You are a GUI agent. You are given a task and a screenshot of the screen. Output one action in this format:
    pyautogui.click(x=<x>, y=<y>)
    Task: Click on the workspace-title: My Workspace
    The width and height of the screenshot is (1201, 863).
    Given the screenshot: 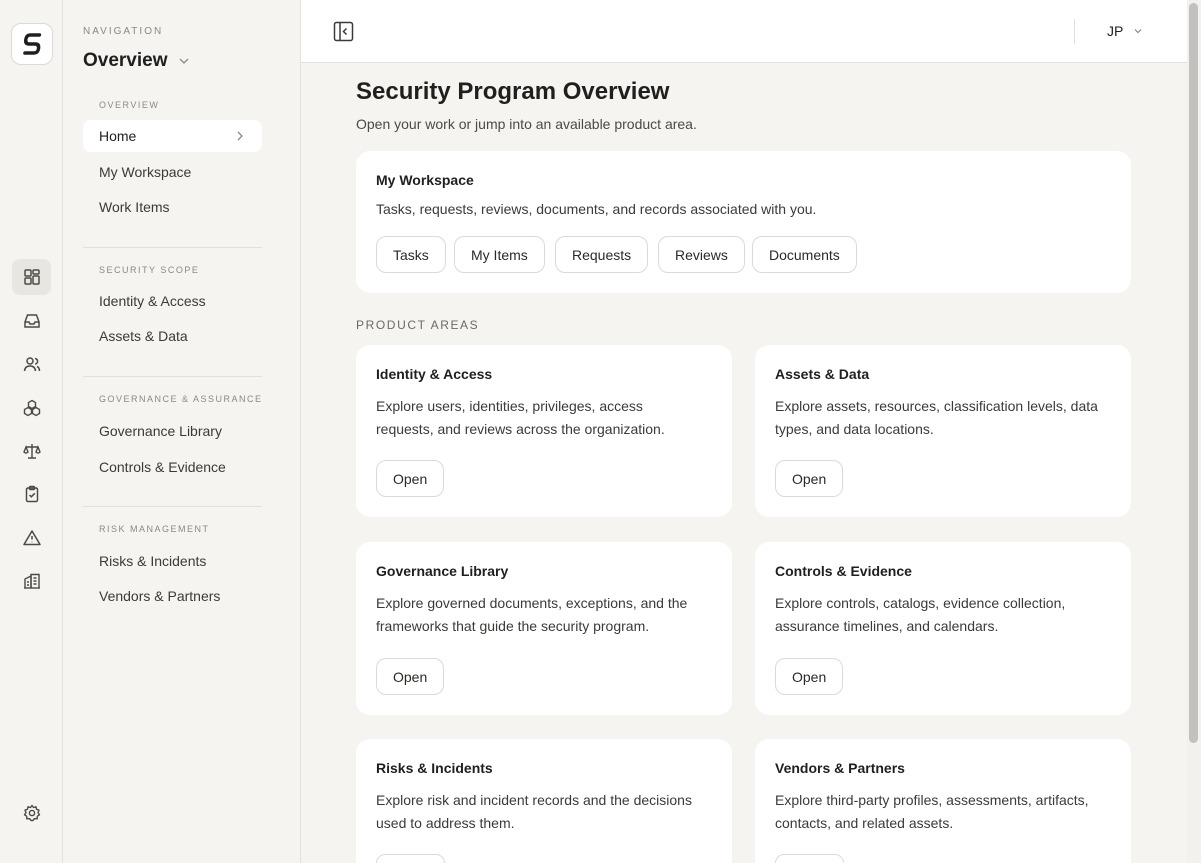 What is the action you would take?
    pyautogui.click(x=425, y=180)
    